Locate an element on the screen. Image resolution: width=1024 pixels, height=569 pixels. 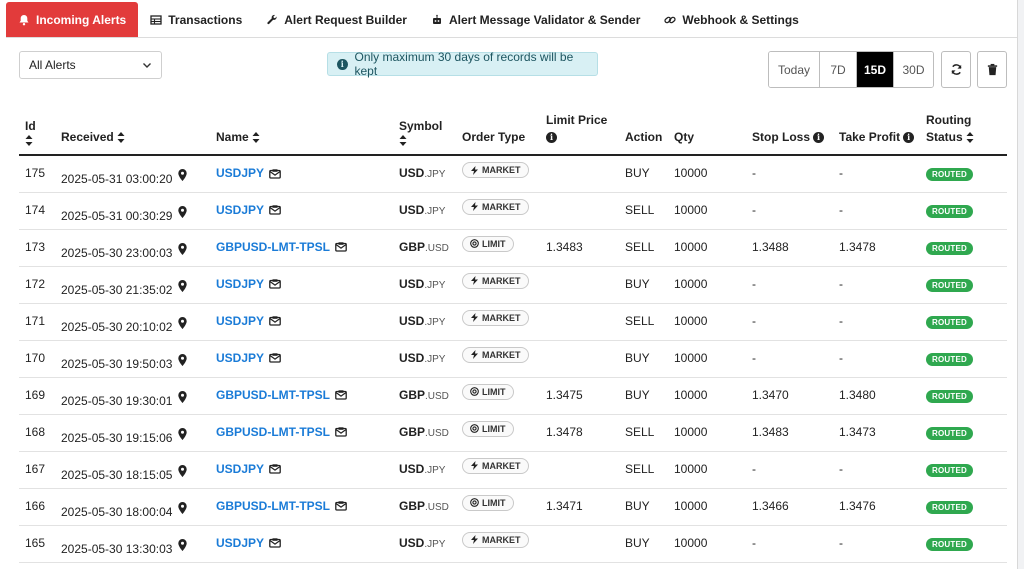
symbol-base: USD is located at coordinates (412, 542).